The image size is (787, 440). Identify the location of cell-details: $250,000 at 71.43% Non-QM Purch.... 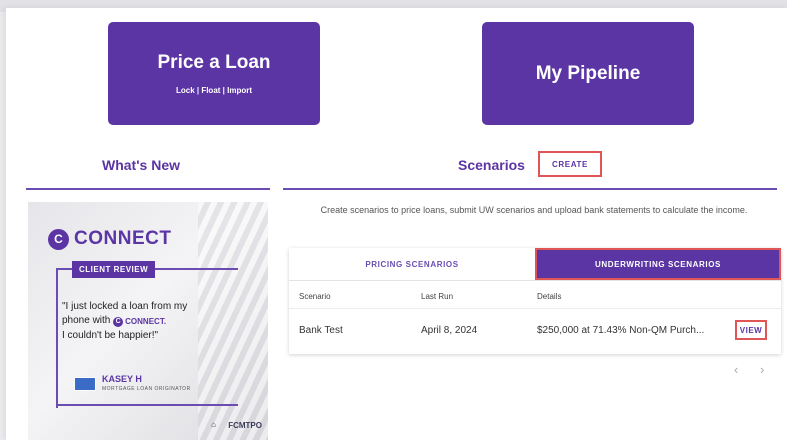
(621, 330).